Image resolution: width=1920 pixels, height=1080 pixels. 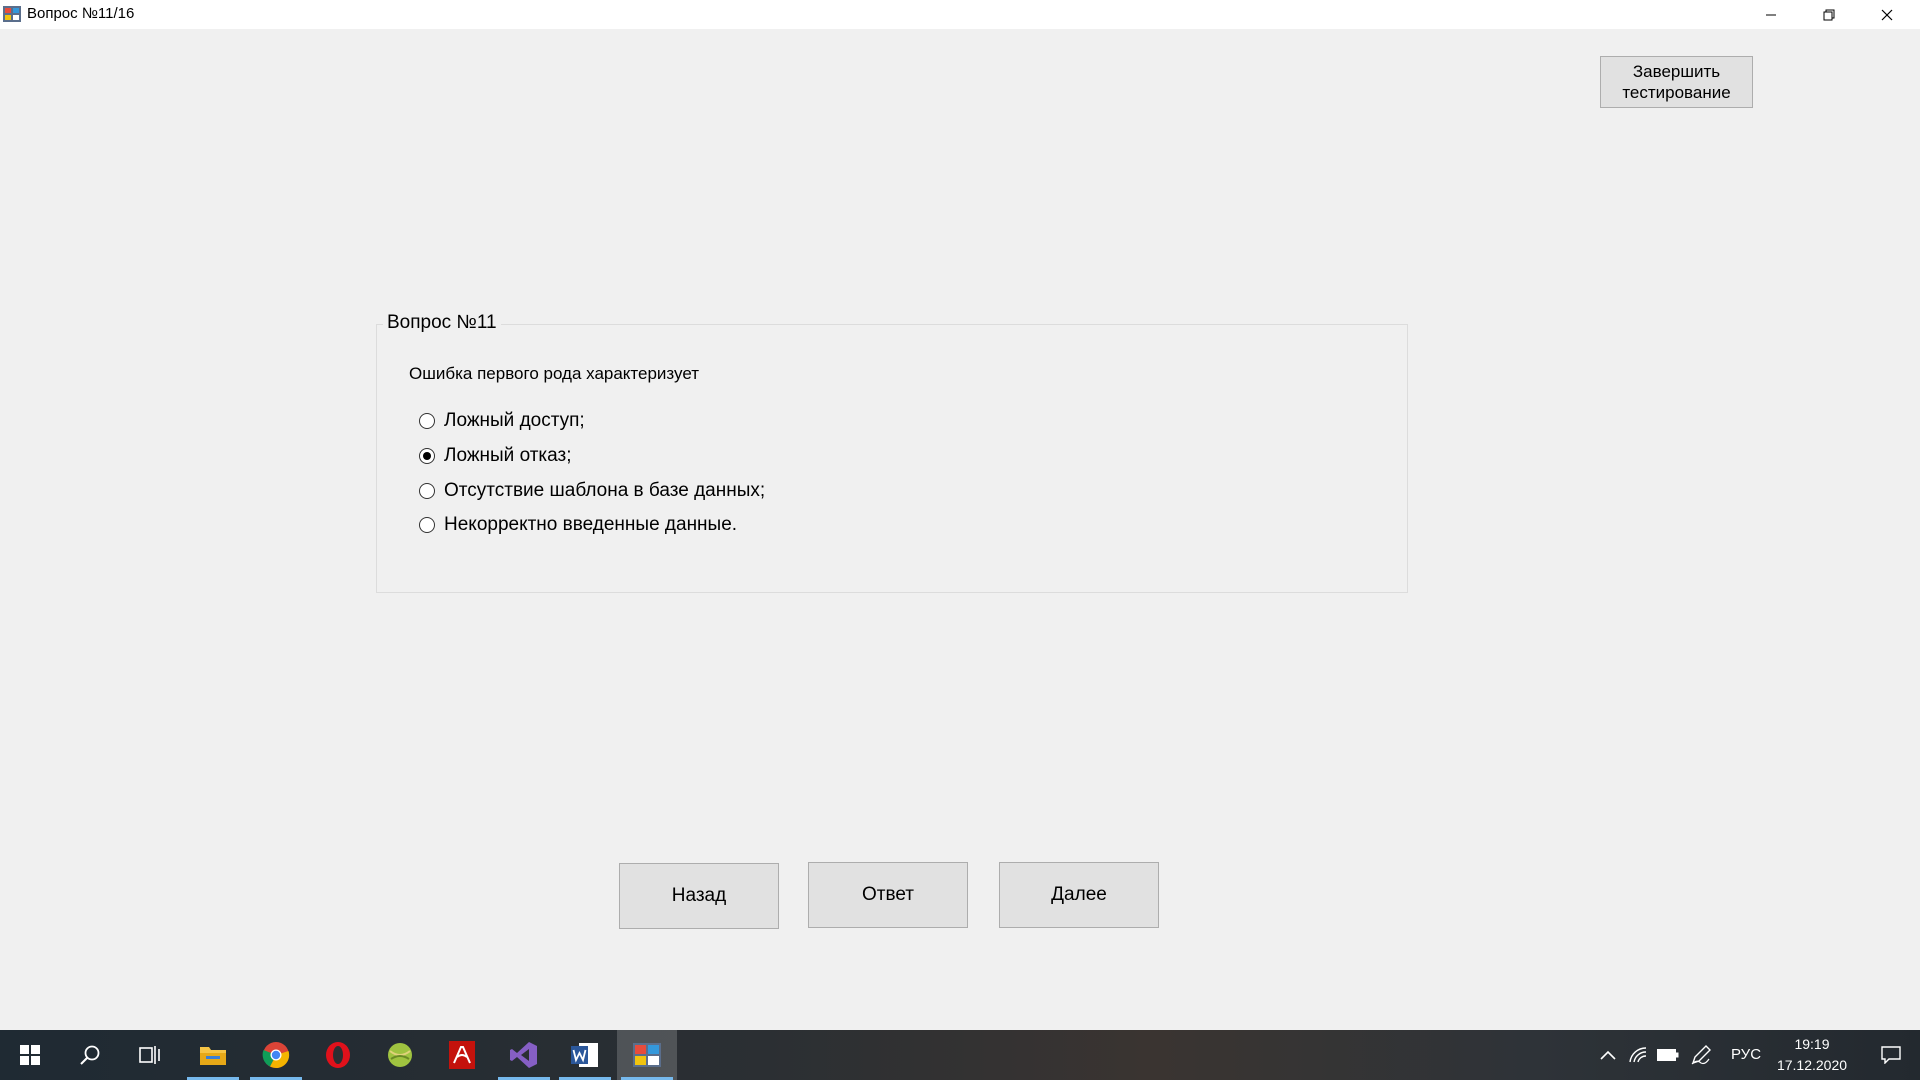 I want to click on taskbar-test-app, so click(x=647, y=1055).